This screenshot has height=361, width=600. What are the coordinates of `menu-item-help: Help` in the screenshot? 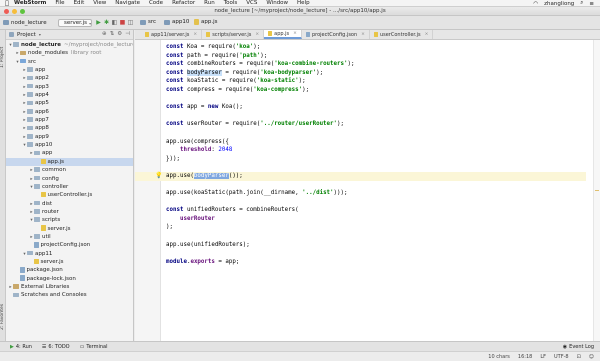 It's located at (303, 3).